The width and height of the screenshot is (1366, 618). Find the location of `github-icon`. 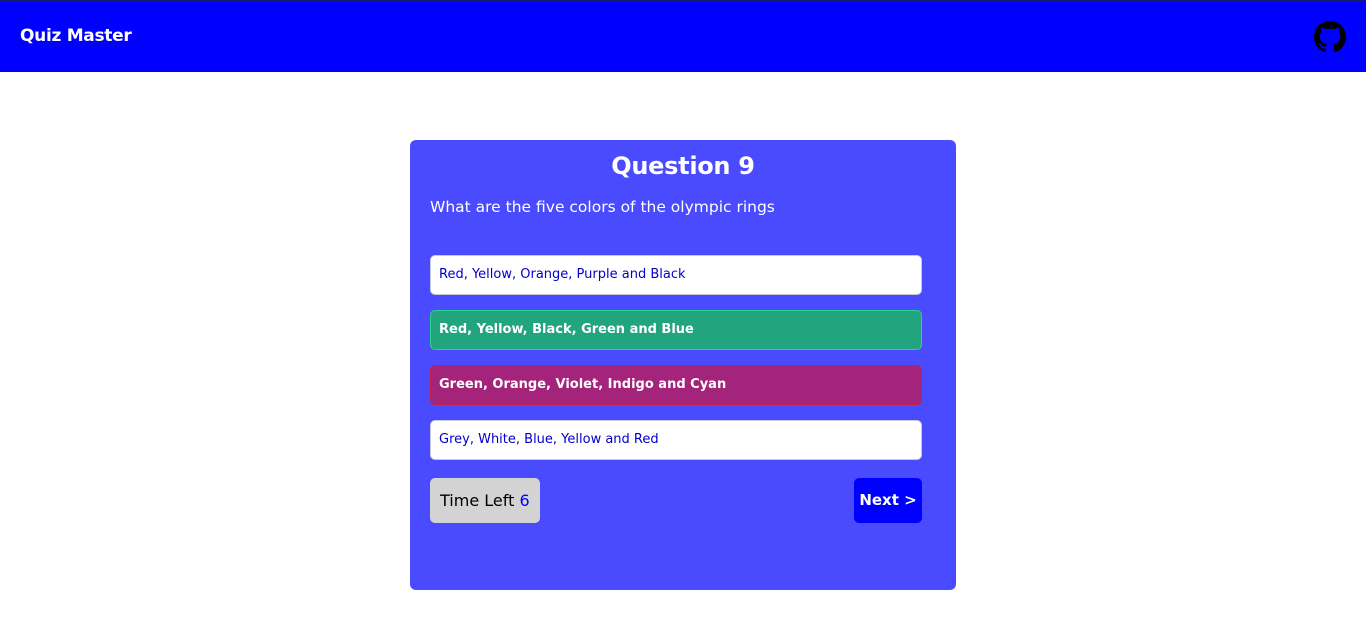

github-icon is located at coordinates (1330, 37).